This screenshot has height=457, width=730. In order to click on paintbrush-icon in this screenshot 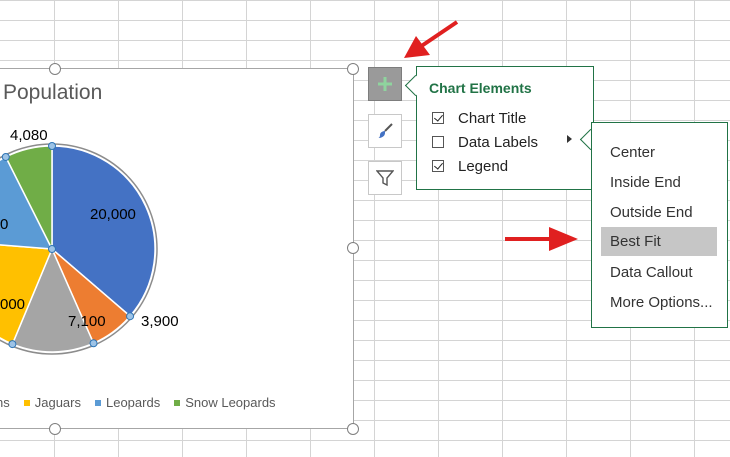, I will do `click(385, 130)`.